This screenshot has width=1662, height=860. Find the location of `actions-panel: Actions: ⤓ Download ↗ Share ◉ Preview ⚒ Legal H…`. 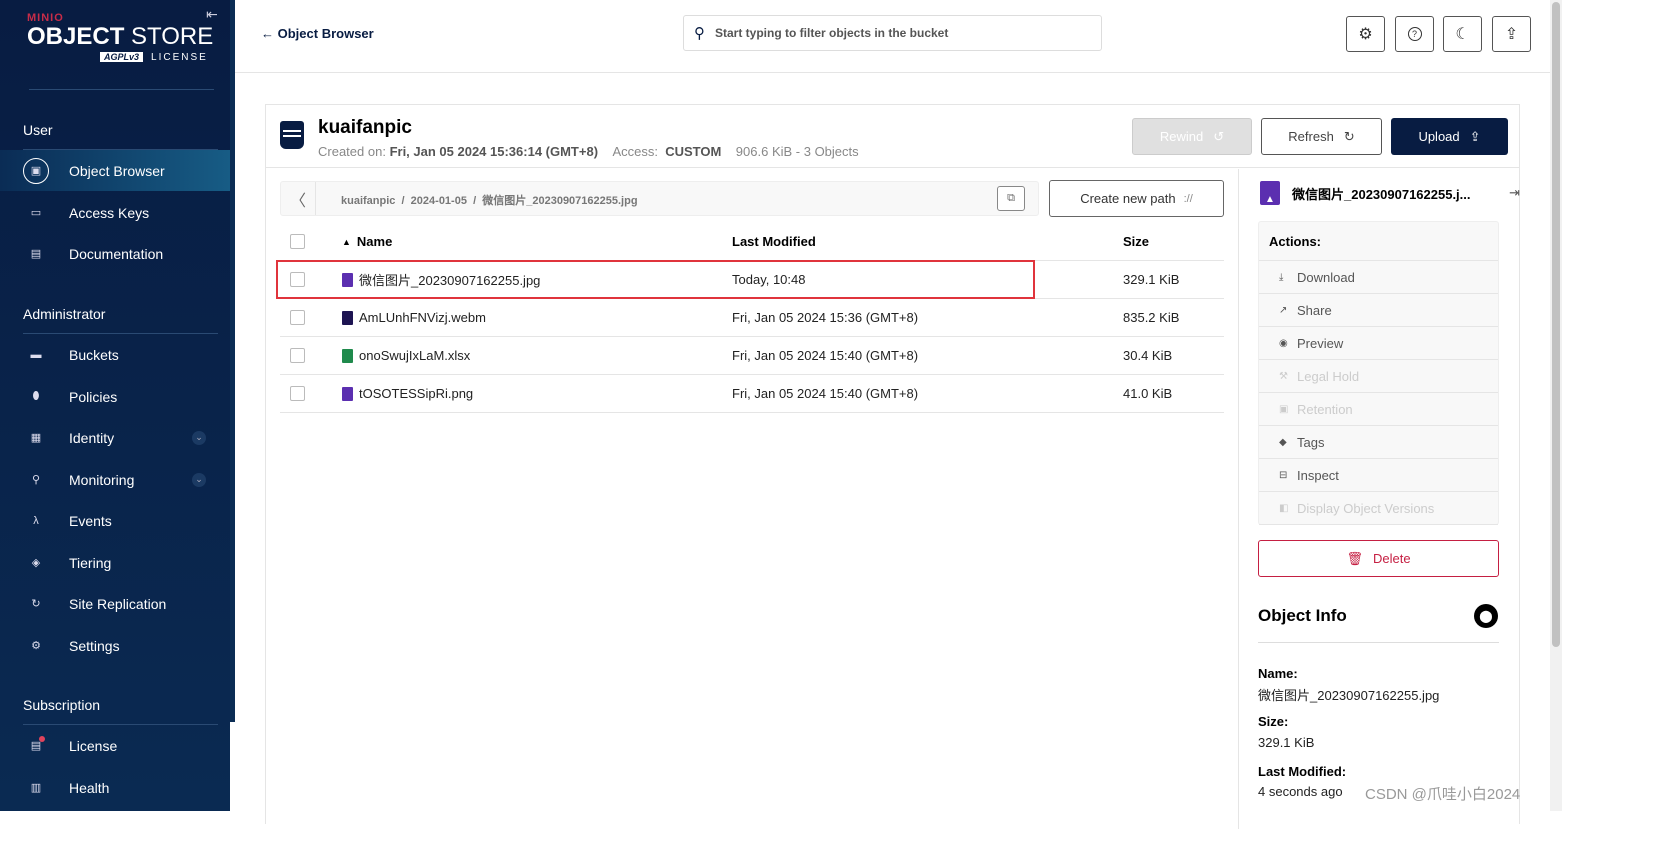

actions-panel: Actions: ⤓ Download ↗ Share ◉ Preview ⚒ Legal H… is located at coordinates (1378, 373).